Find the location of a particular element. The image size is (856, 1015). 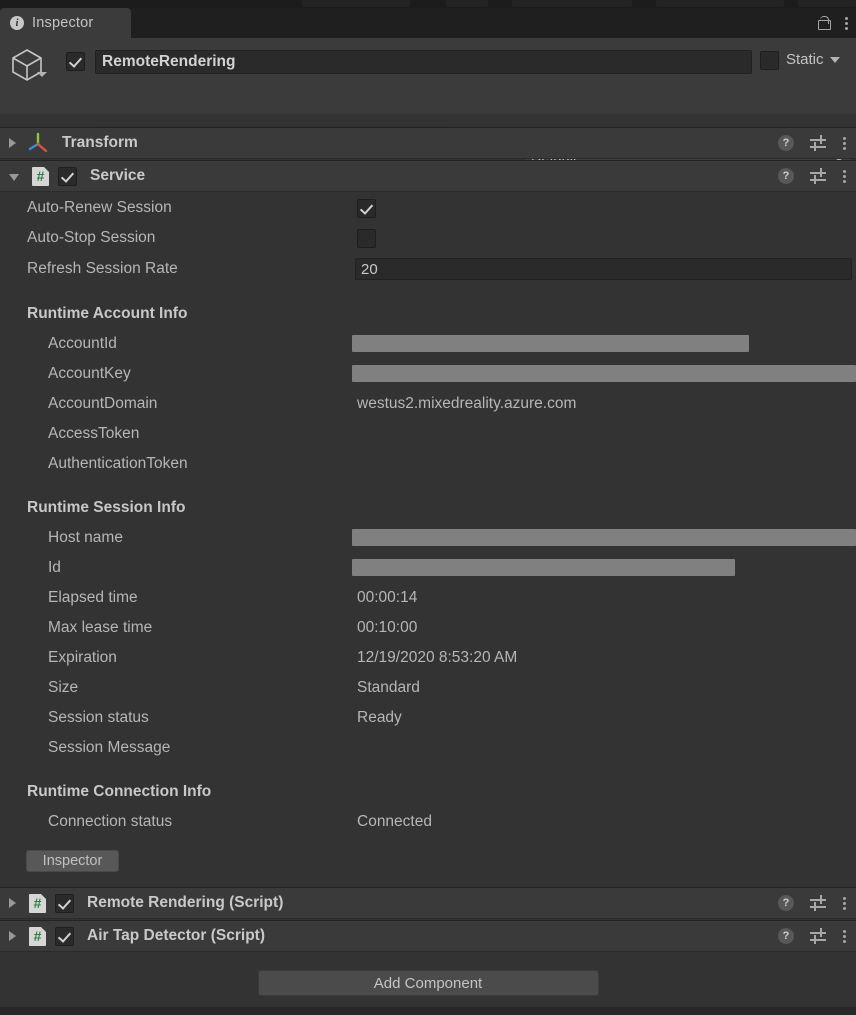

gameobject-name-input: RemoteRendering is located at coordinates (423, 62).